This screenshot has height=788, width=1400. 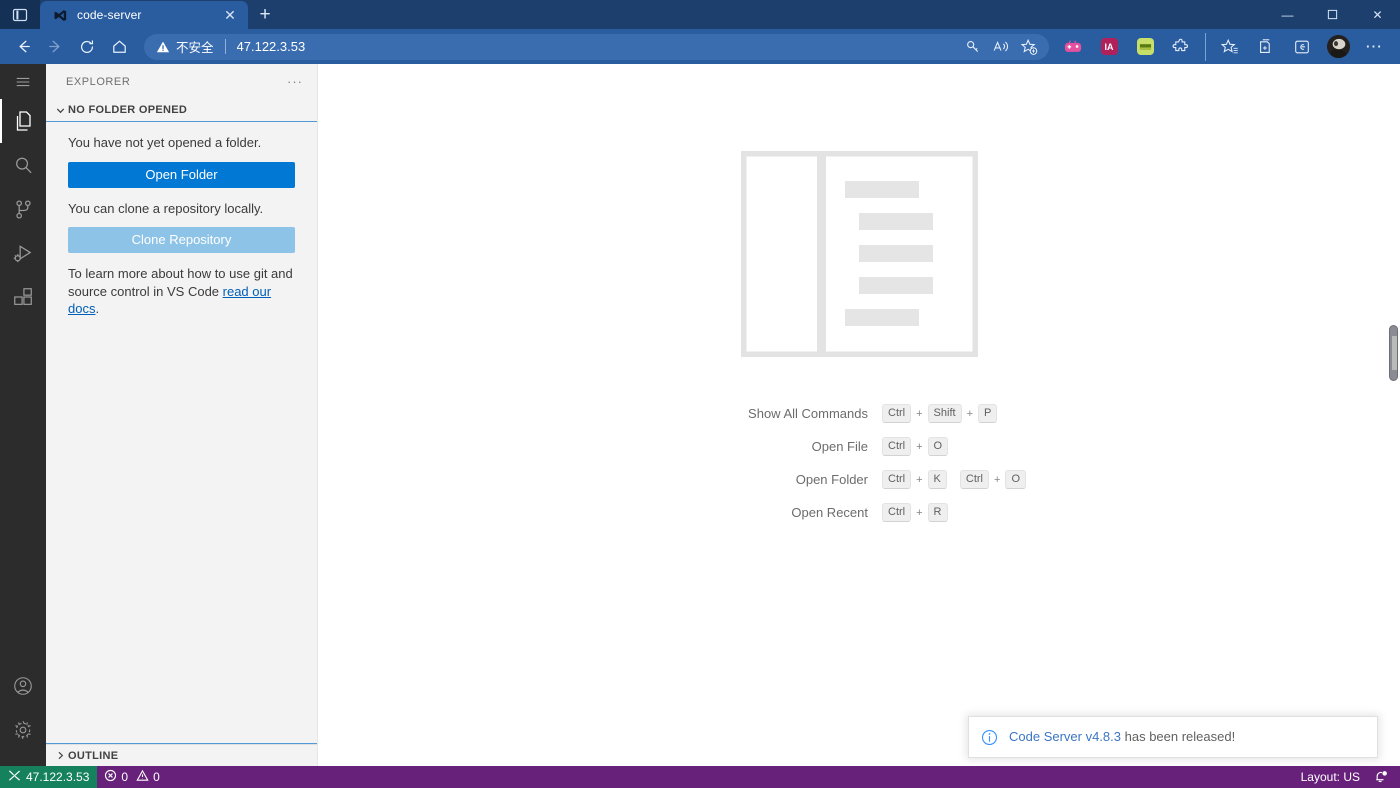 I want to click on browser-navigation-bar: 不安全 47.122.3.53 IA ⋯, so click(x=700, y=46).